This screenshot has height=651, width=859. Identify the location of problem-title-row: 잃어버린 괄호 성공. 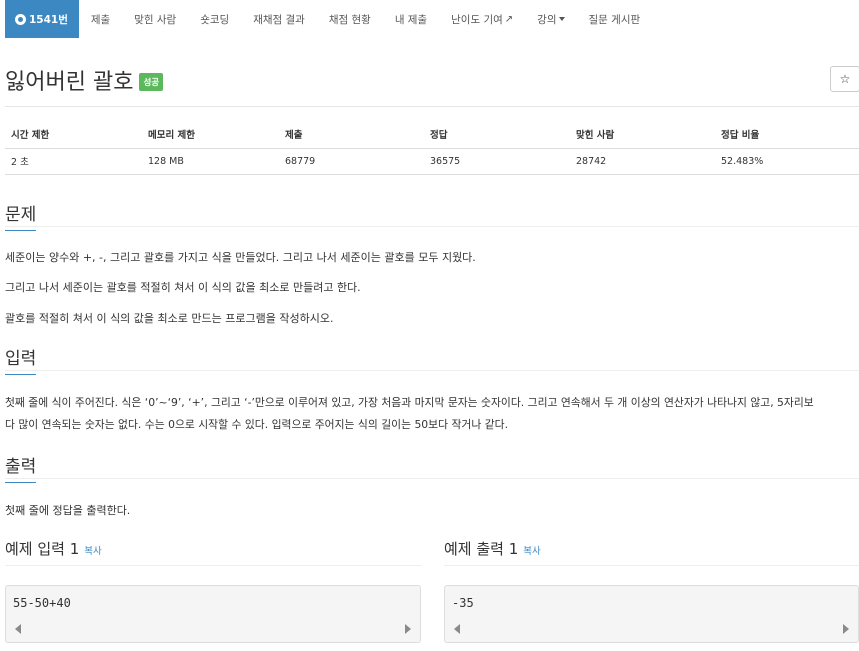
(84, 80).